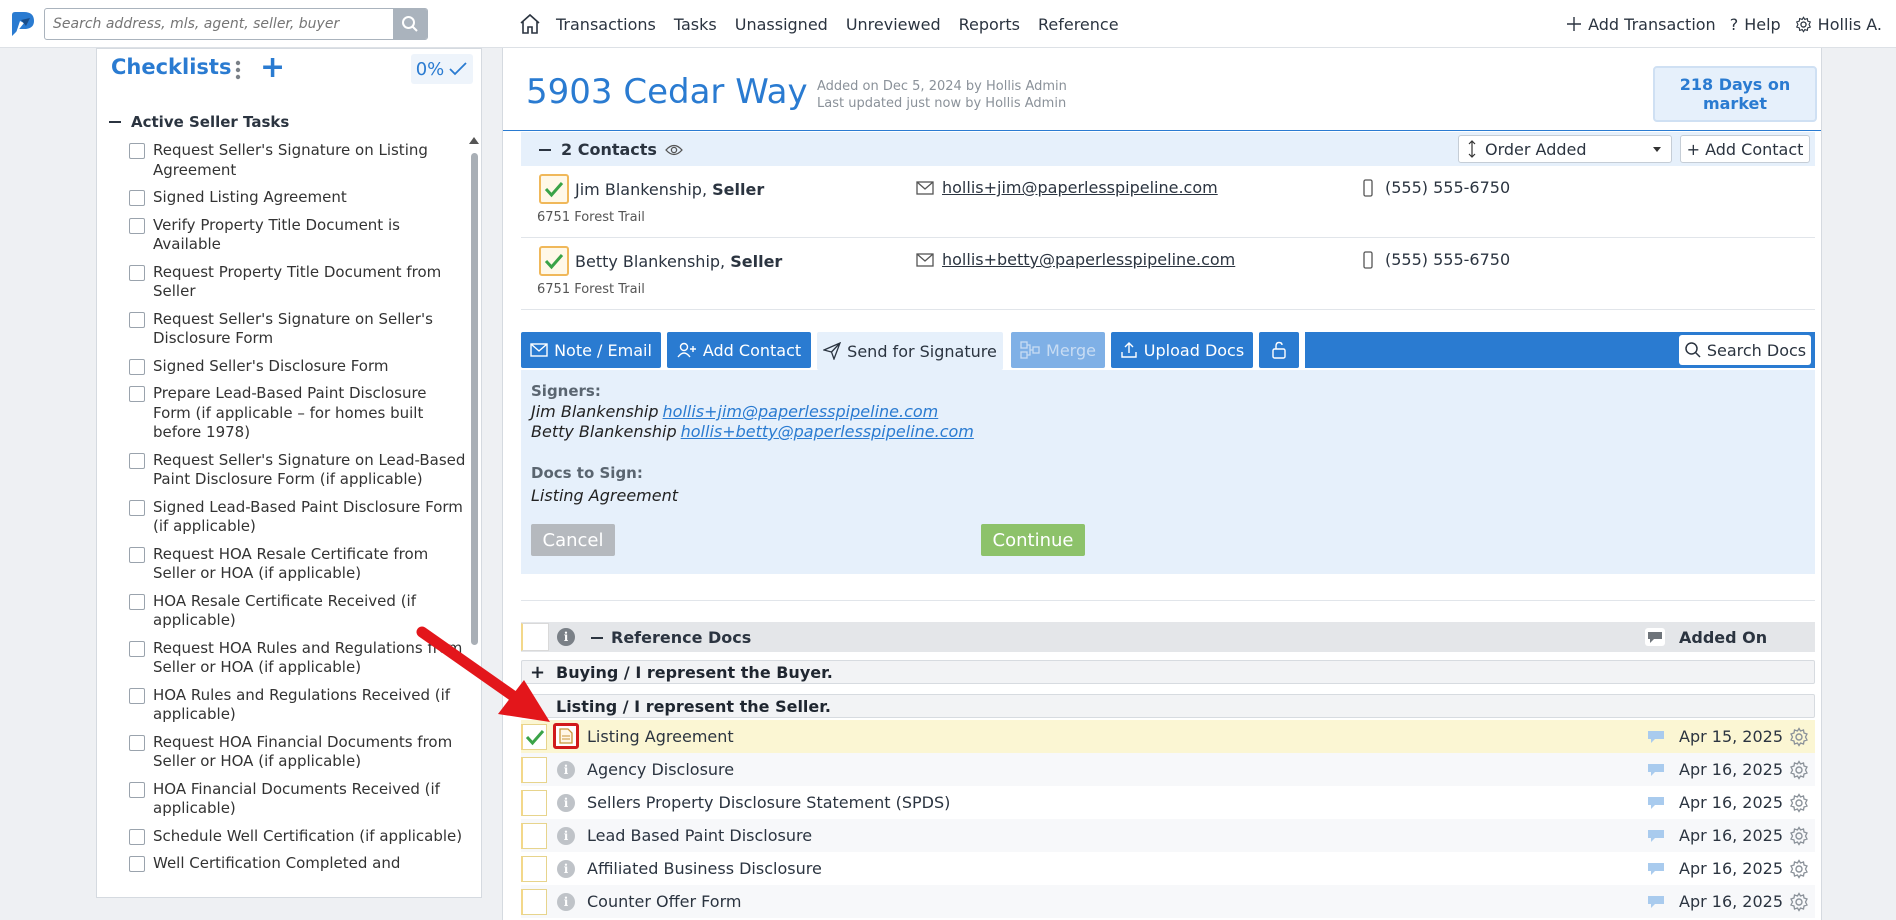 The width and height of the screenshot is (1896, 920). I want to click on eye-icon, so click(674, 150).